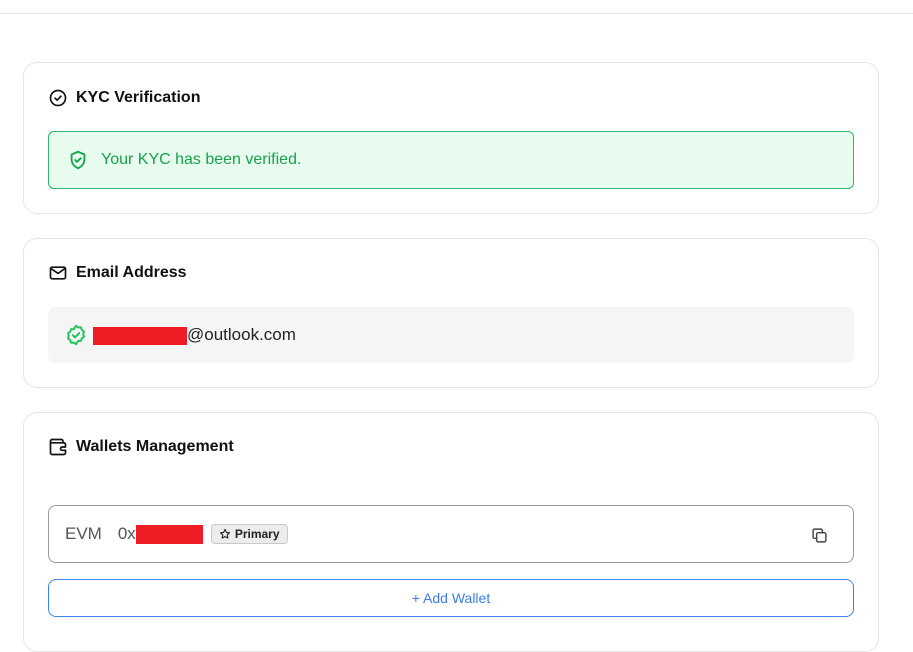  I want to click on email-card-header: Email Address, so click(117, 273).